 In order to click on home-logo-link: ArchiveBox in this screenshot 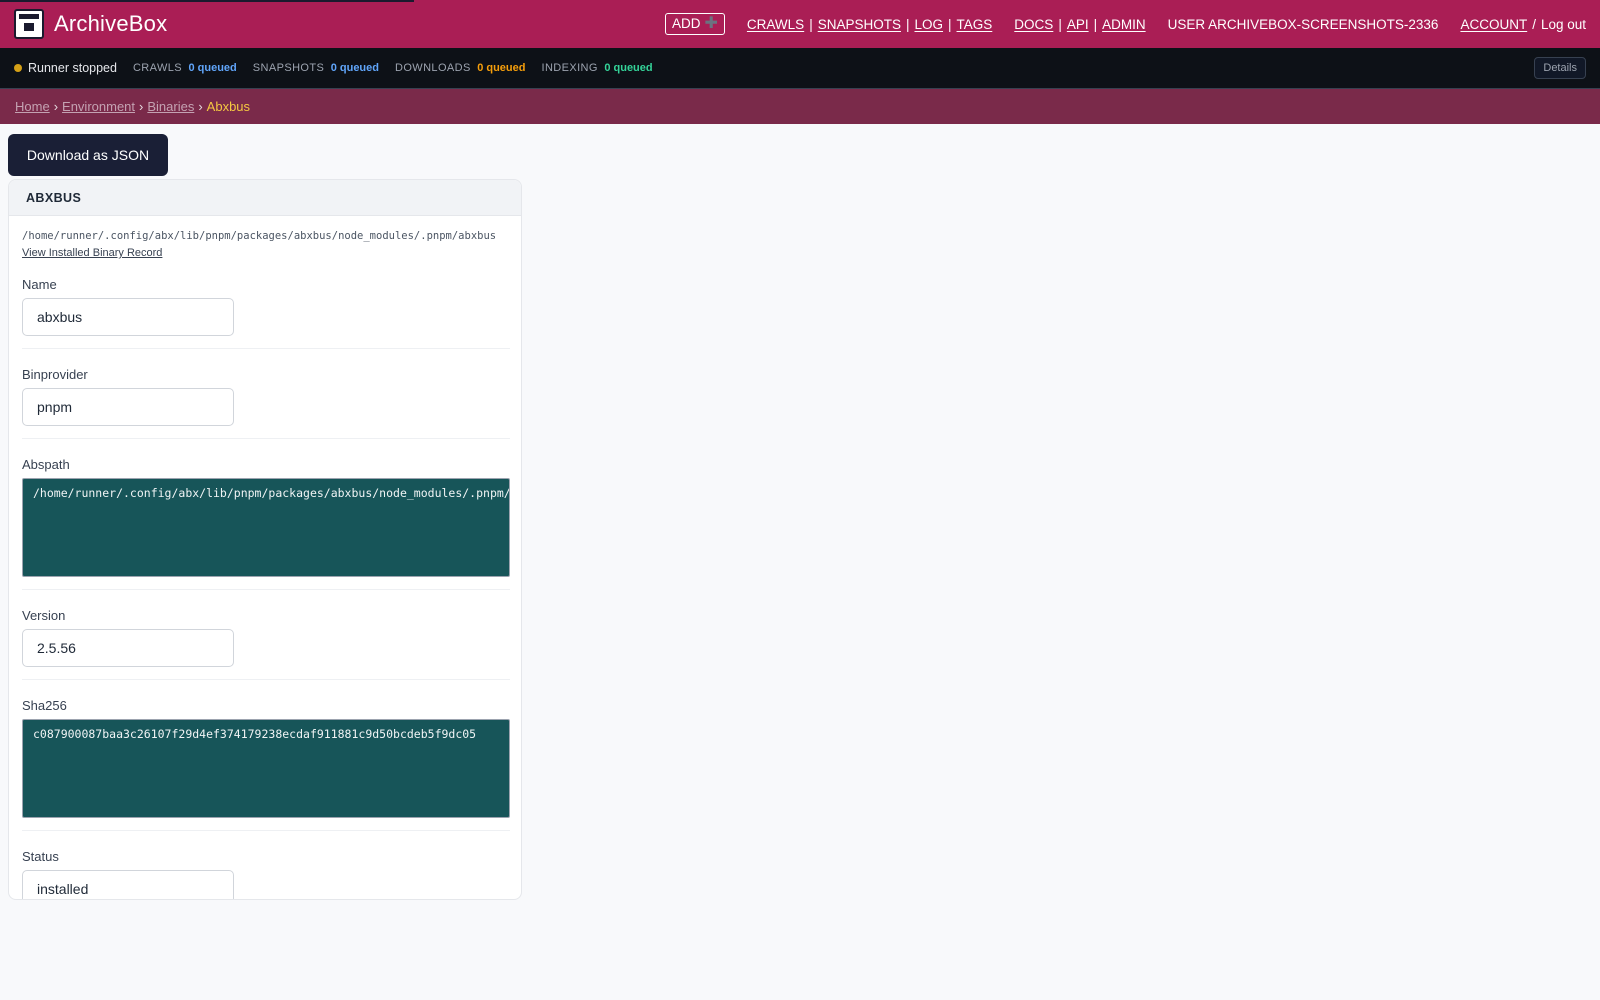, I will do `click(90, 24)`.